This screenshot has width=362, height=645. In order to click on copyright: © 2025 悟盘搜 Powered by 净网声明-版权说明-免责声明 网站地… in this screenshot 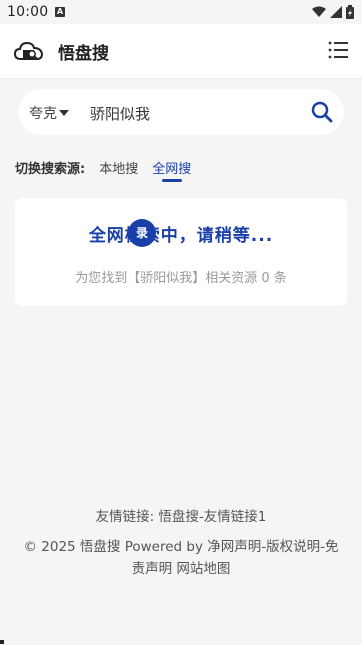, I will do `click(181, 558)`.